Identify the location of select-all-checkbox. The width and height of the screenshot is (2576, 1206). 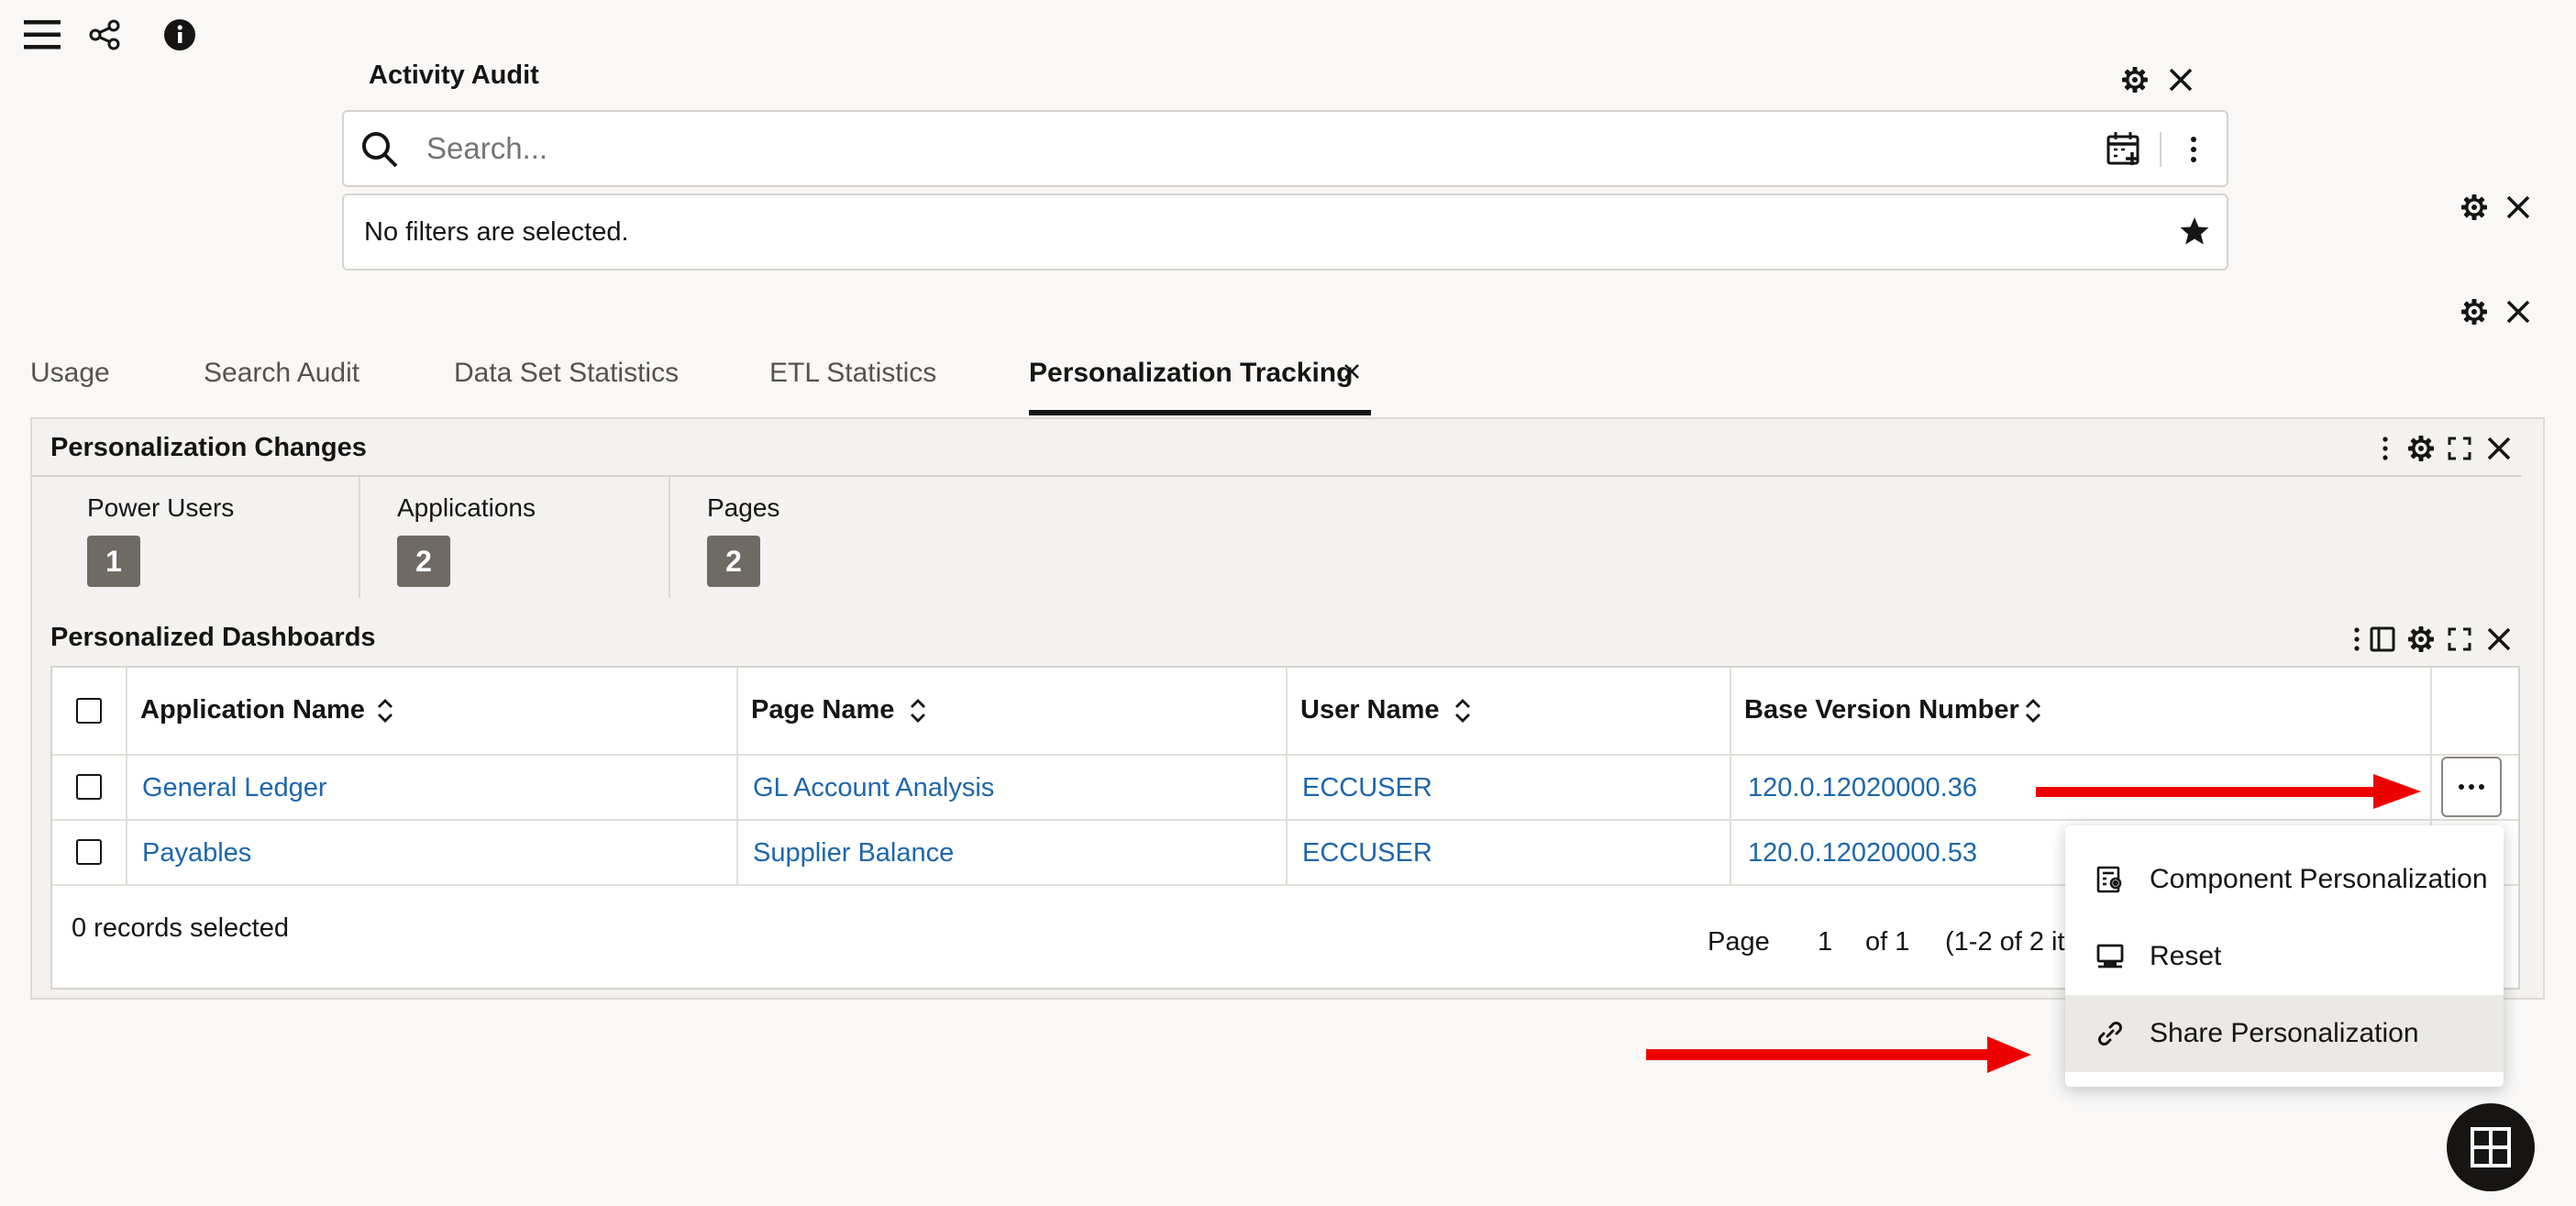
(89, 711).